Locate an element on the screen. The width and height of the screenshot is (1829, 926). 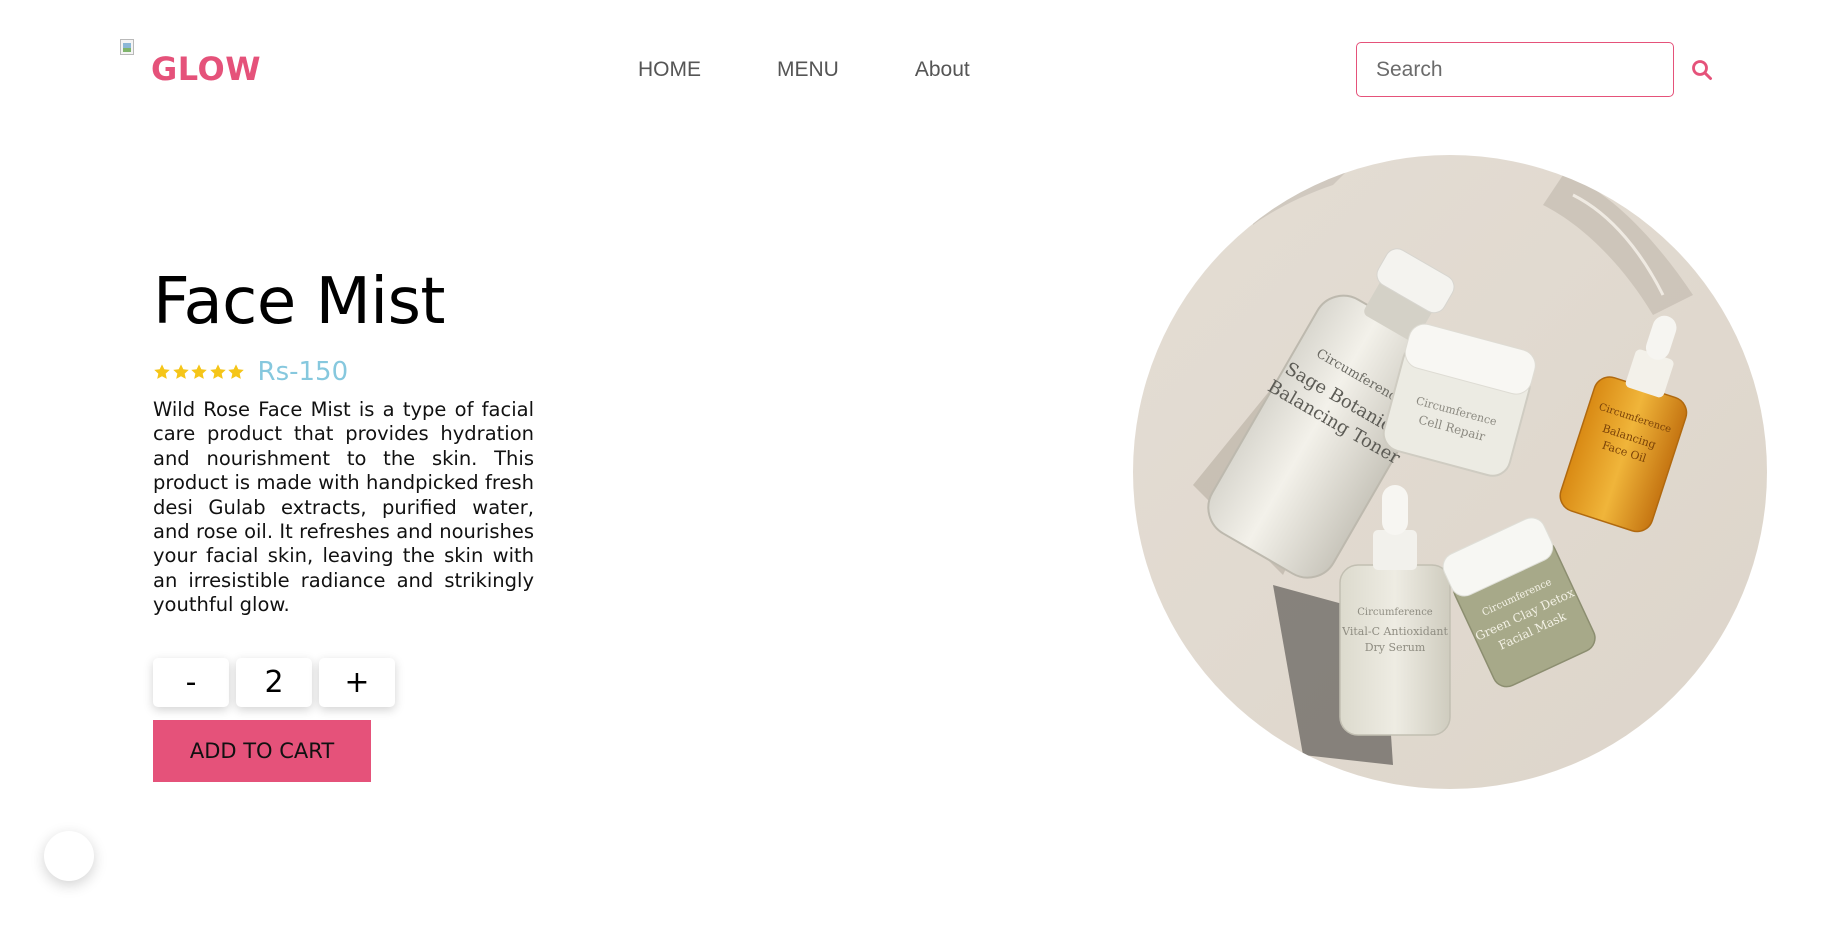
decrement-button: - is located at coordinates (191, 682).